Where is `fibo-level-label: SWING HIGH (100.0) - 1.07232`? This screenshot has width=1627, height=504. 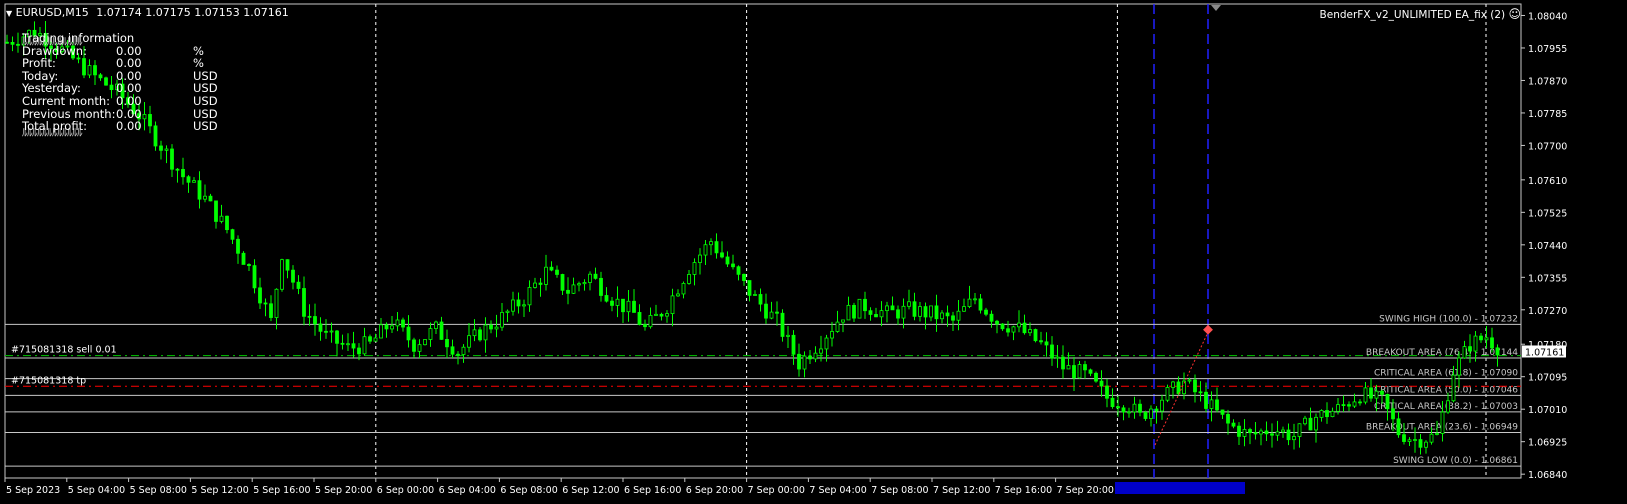 fibo-level-label: SWING HIGH (100.0) - 1.07232 is located at coordinates (1448, 319).